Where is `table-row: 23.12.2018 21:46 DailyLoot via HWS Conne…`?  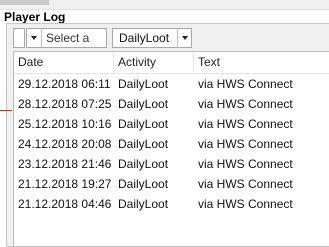 table-row: 23.12.2018 21:46 DailyLoot via HWS Conne… is located at coordinates (171, 164).